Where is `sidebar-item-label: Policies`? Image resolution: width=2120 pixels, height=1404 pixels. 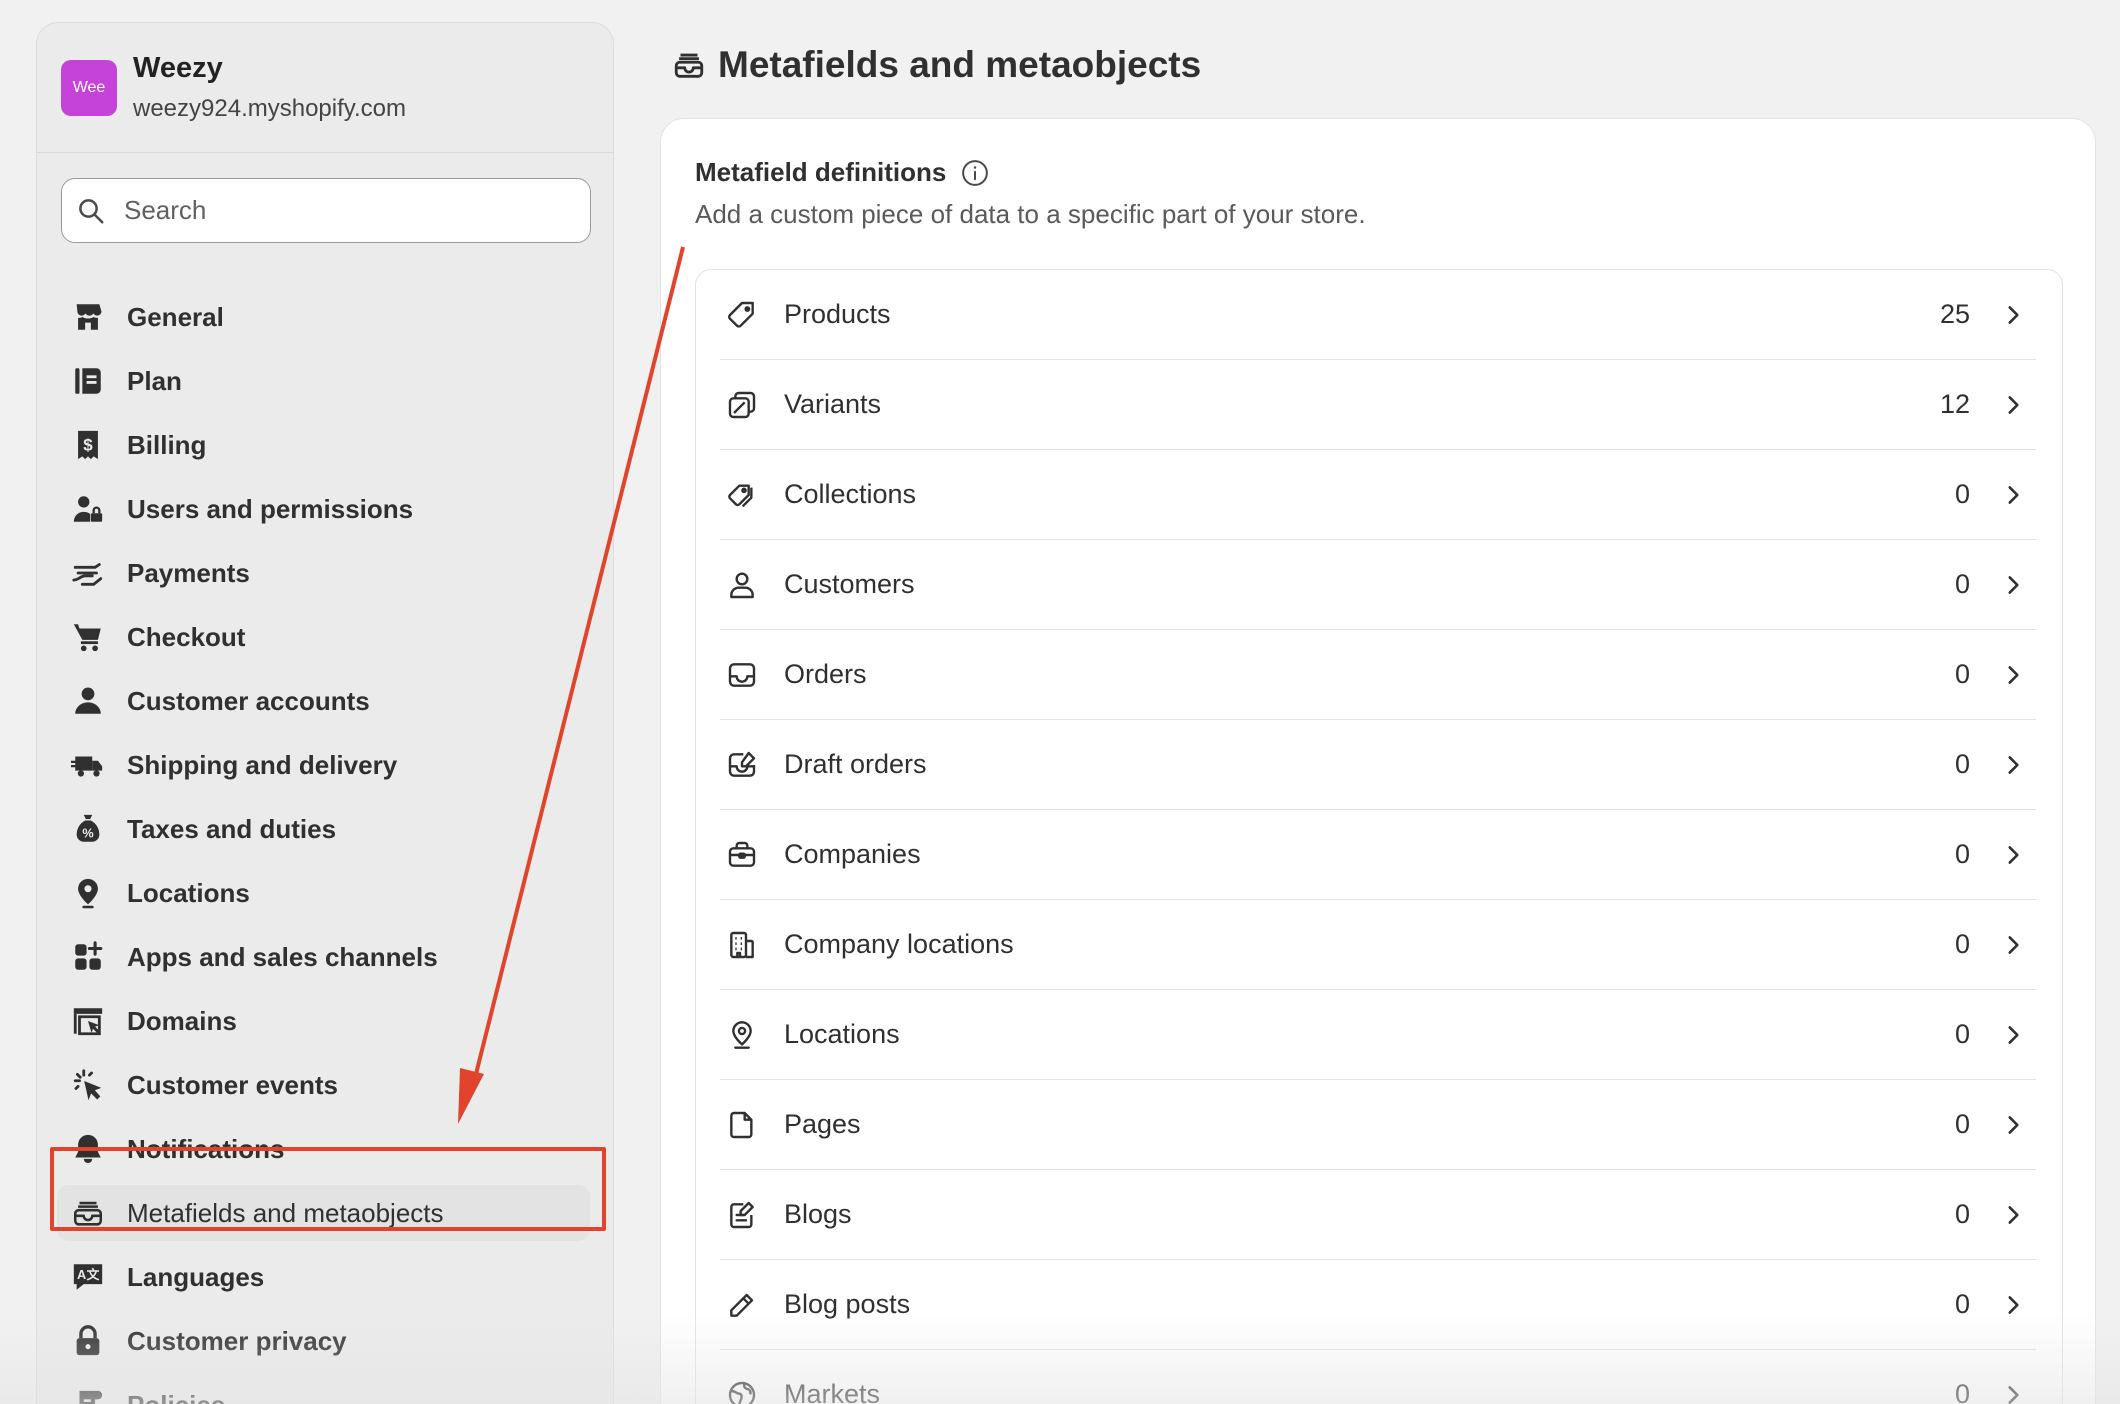
sidebar-item-label: Policies is located at coordinates (176, 1397).